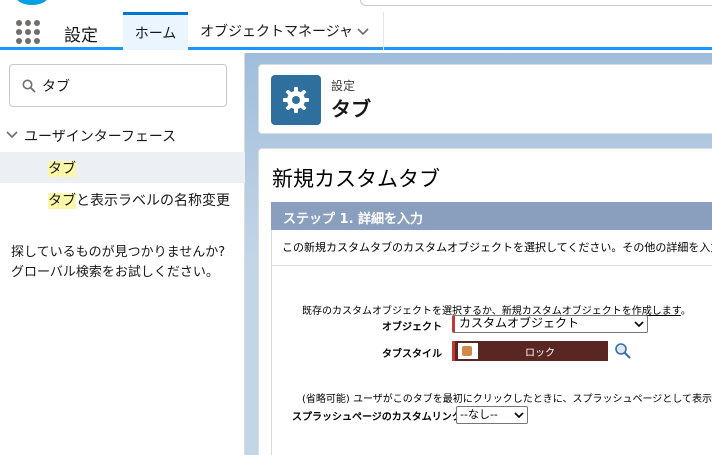 The width and height of the screenshot is (712, 455). Describe the element at coordinates (412, 327) in the screenshot. I see `object-field-label: オブジェクト` at that location.